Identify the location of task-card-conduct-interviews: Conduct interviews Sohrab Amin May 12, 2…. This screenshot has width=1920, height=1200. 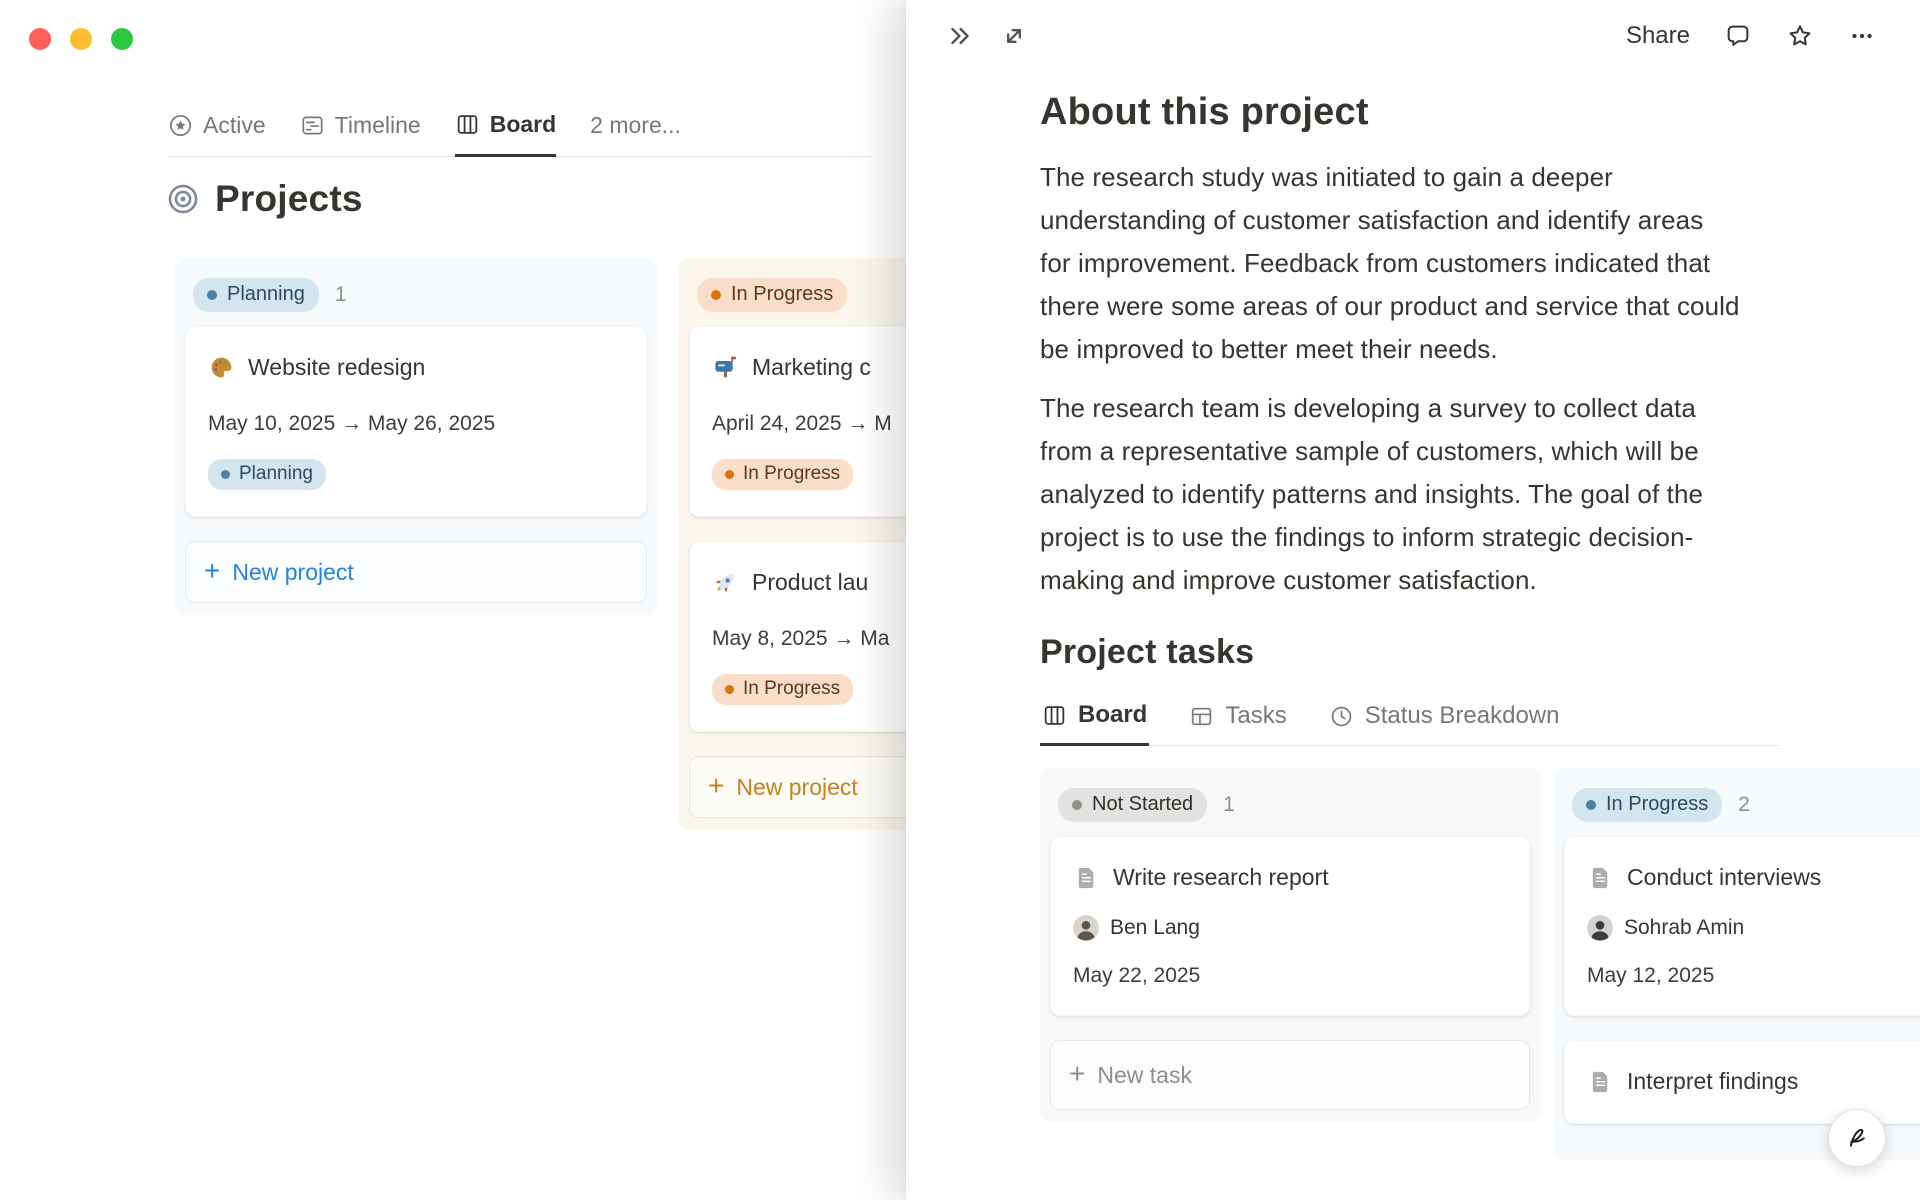
(1742, 926).